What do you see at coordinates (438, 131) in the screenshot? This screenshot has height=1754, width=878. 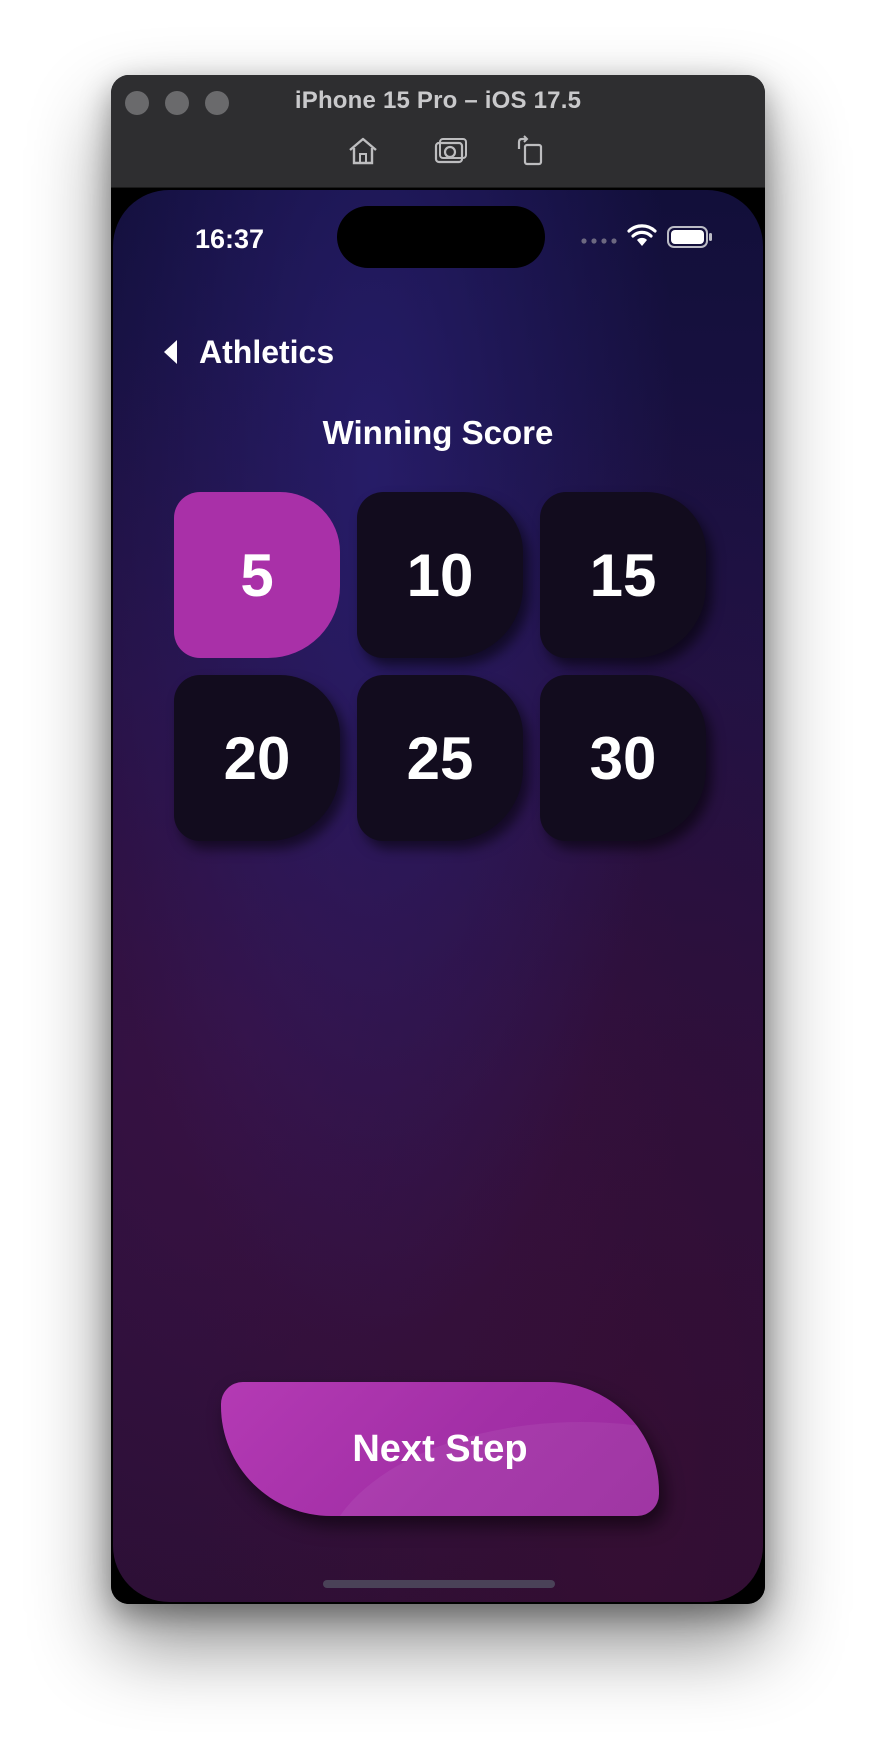 I see `simulator-titlebar: iPhone 15 Pro – iOS 17.5` at bounding box center [438, 131].